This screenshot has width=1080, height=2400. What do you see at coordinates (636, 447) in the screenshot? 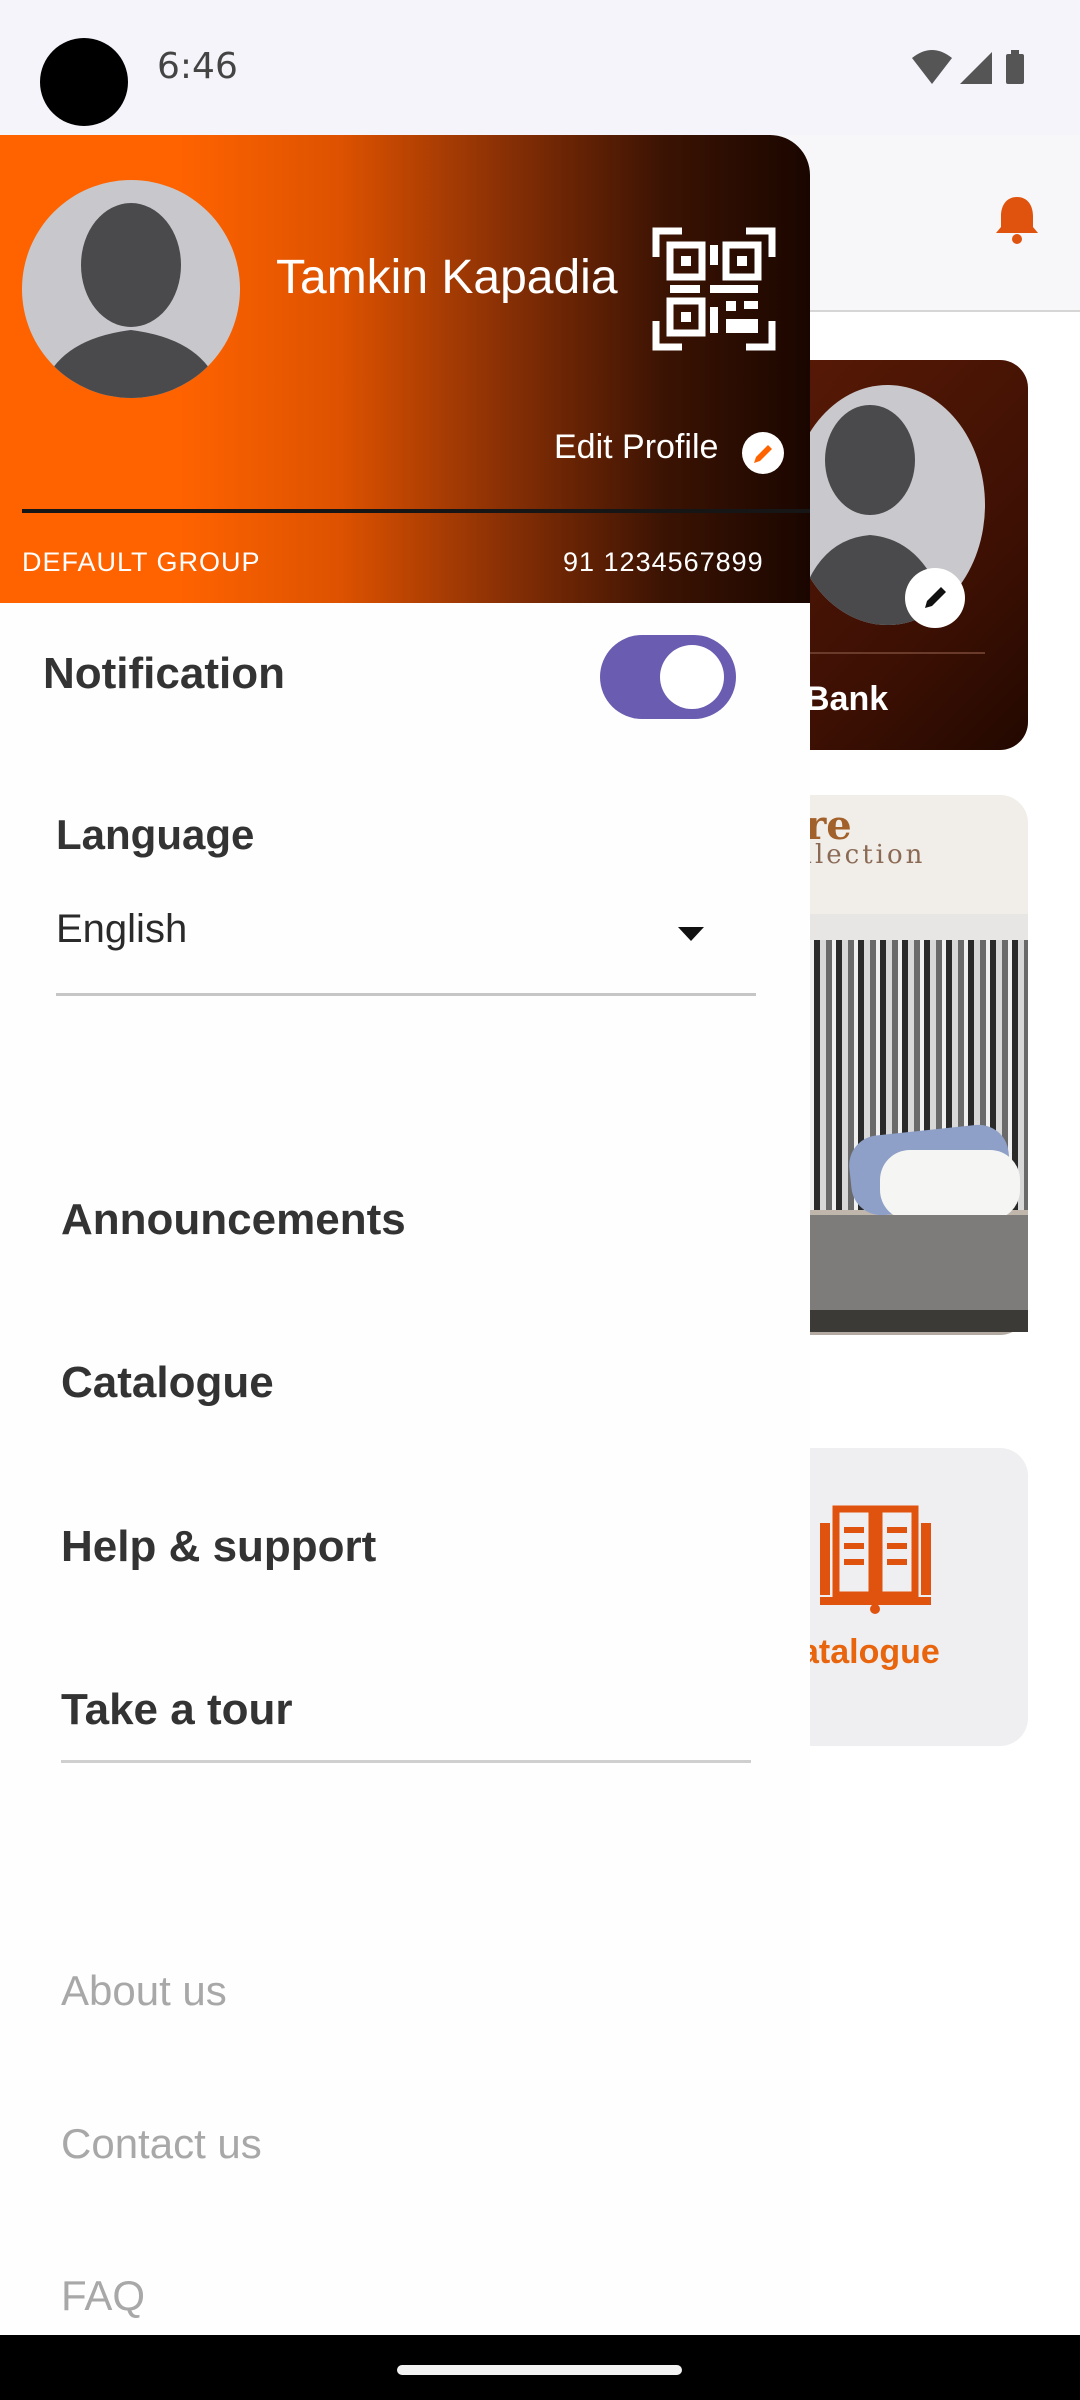
I see `edit-profile-link: Edit Profile` at bounding box center [636, 447].